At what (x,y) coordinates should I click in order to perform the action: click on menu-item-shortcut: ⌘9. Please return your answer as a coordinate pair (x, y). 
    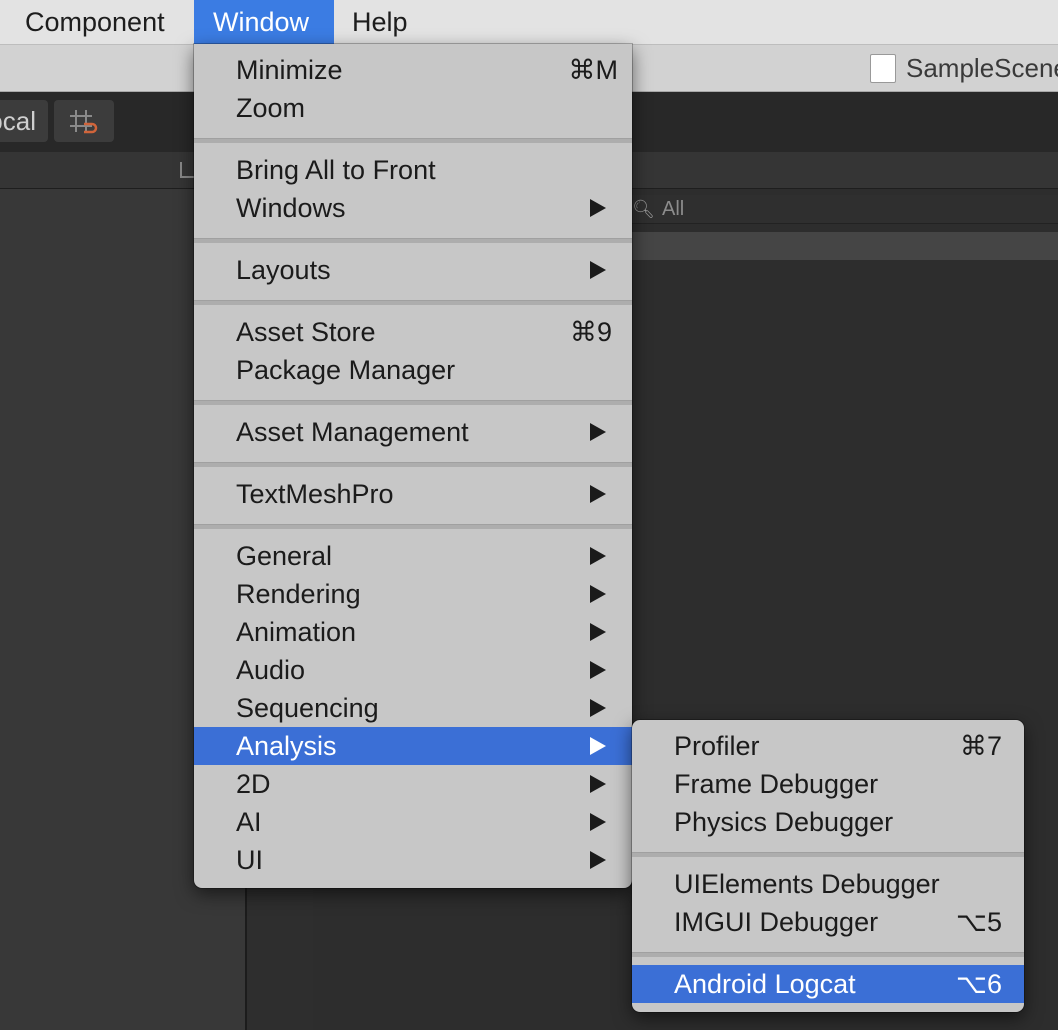
    Looking at the image, I should click on (590, 332).